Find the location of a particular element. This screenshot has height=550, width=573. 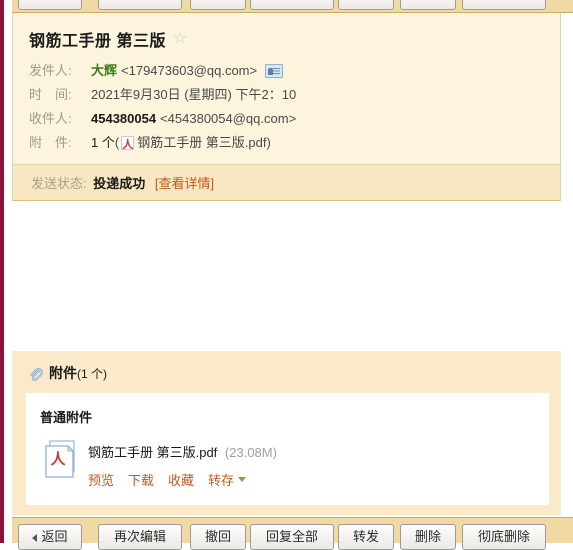

time-row: 时 间: 2021年9月30日 (星期四) 下午2：10 is located at coordinates (286, 95).